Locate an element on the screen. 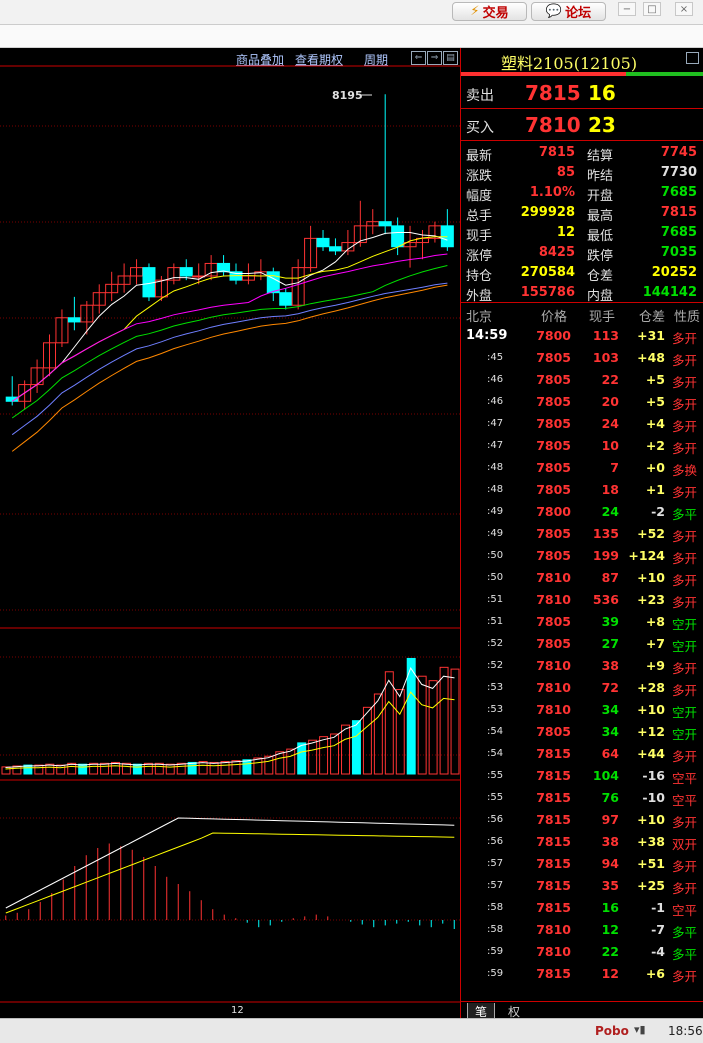  tick-volume: 10 is located at coordinates (610, 445).